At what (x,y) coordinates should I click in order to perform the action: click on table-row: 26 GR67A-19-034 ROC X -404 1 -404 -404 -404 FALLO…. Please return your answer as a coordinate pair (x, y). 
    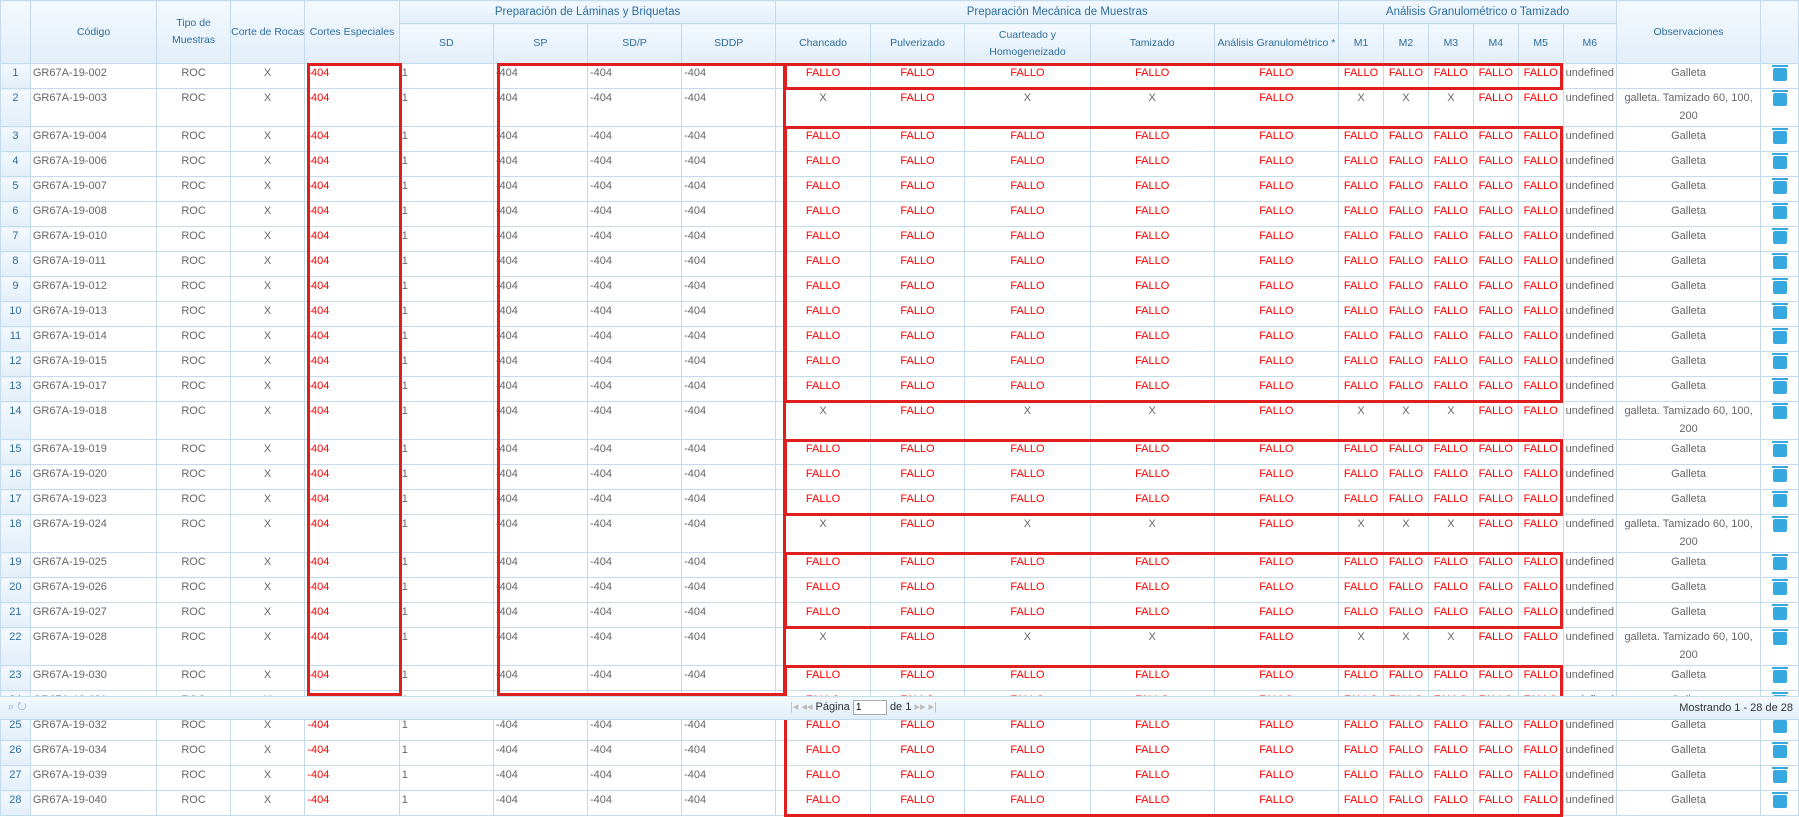
    Looking at the image, I should click on (899, 753).